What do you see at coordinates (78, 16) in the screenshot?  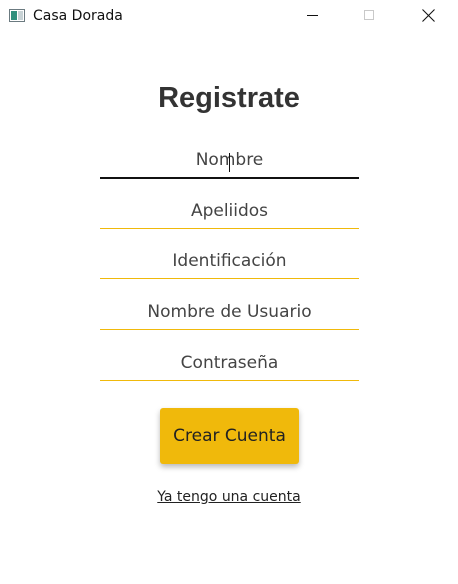 I see `window-title: Casa Dorada` at bounding box center [78, 16].